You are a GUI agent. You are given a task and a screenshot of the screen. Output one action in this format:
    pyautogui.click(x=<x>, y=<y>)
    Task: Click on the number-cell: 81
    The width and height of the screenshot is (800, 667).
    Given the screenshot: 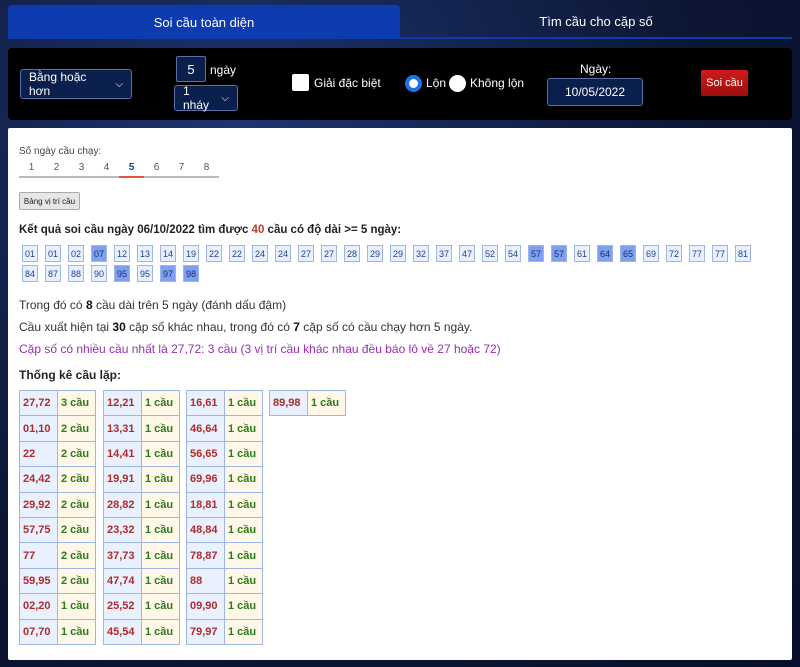 What is the action you would take?
    pyautogui.click(x=743, y=253)
    